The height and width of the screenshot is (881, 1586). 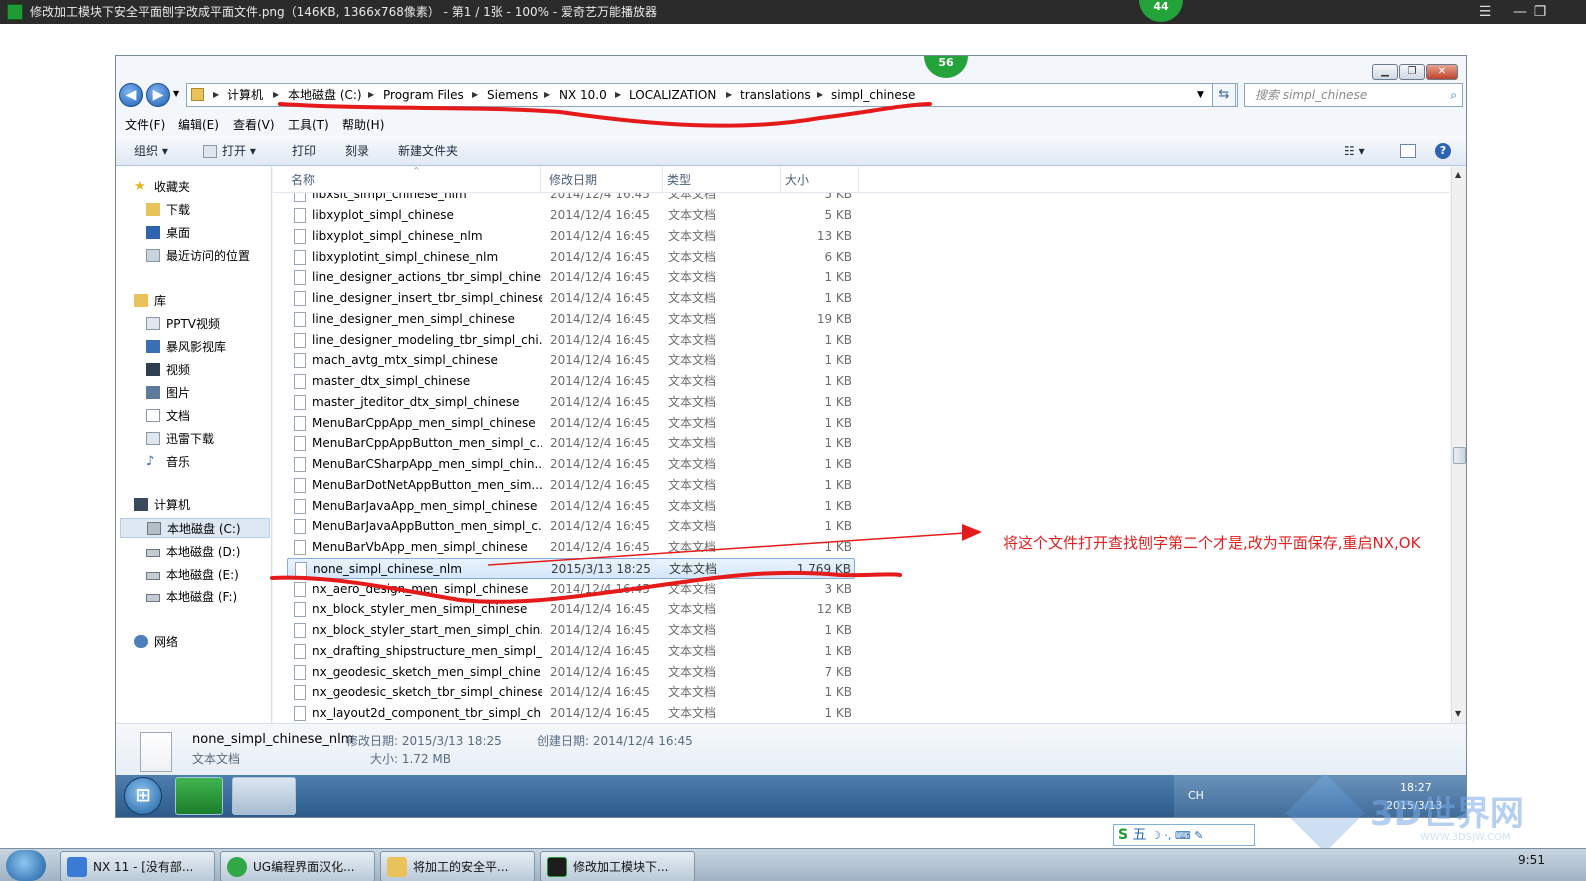 What do you see at coordinates (162, 187) in the screenshot?
I see `nav-favorites: ★ 收藏夹` at bounding box center [162, 187].